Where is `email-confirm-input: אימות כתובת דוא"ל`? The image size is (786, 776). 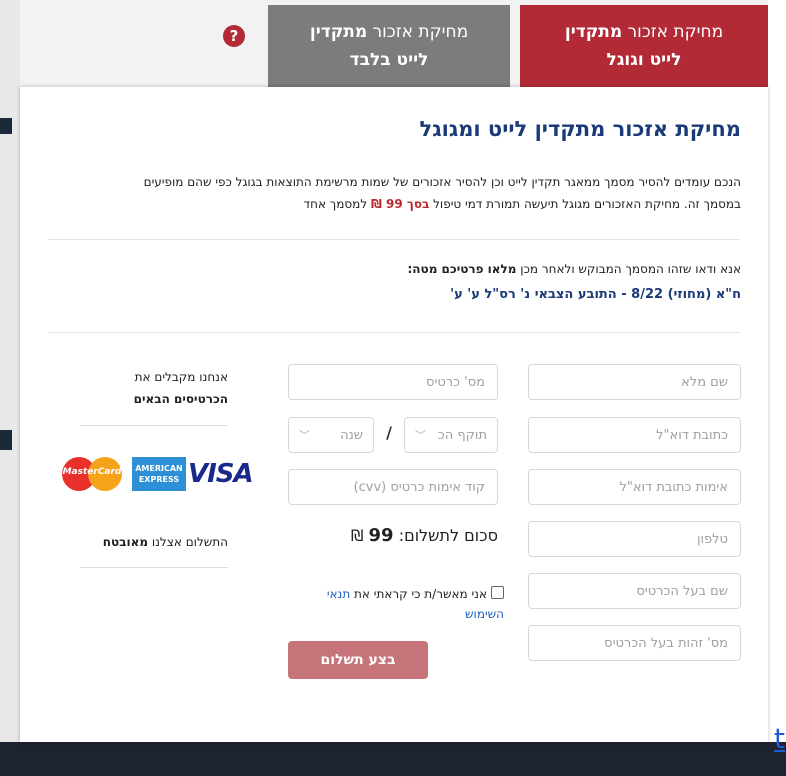 email-confirm-input: אימות כתובת דוא"ל is located at coordinates (634, 487).